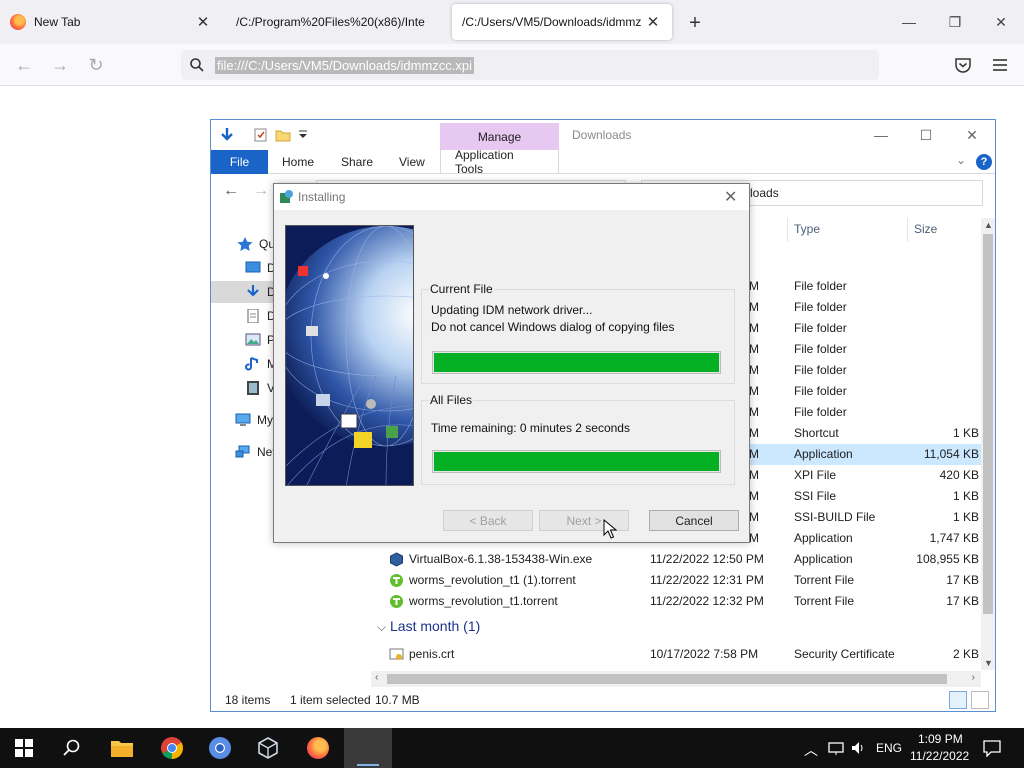  Describe the element at coordinates (562, 22) in the screenshot. I see `tab-downloads: /C:/Users/VM5/Downloads/idmmz ✕` at that location.